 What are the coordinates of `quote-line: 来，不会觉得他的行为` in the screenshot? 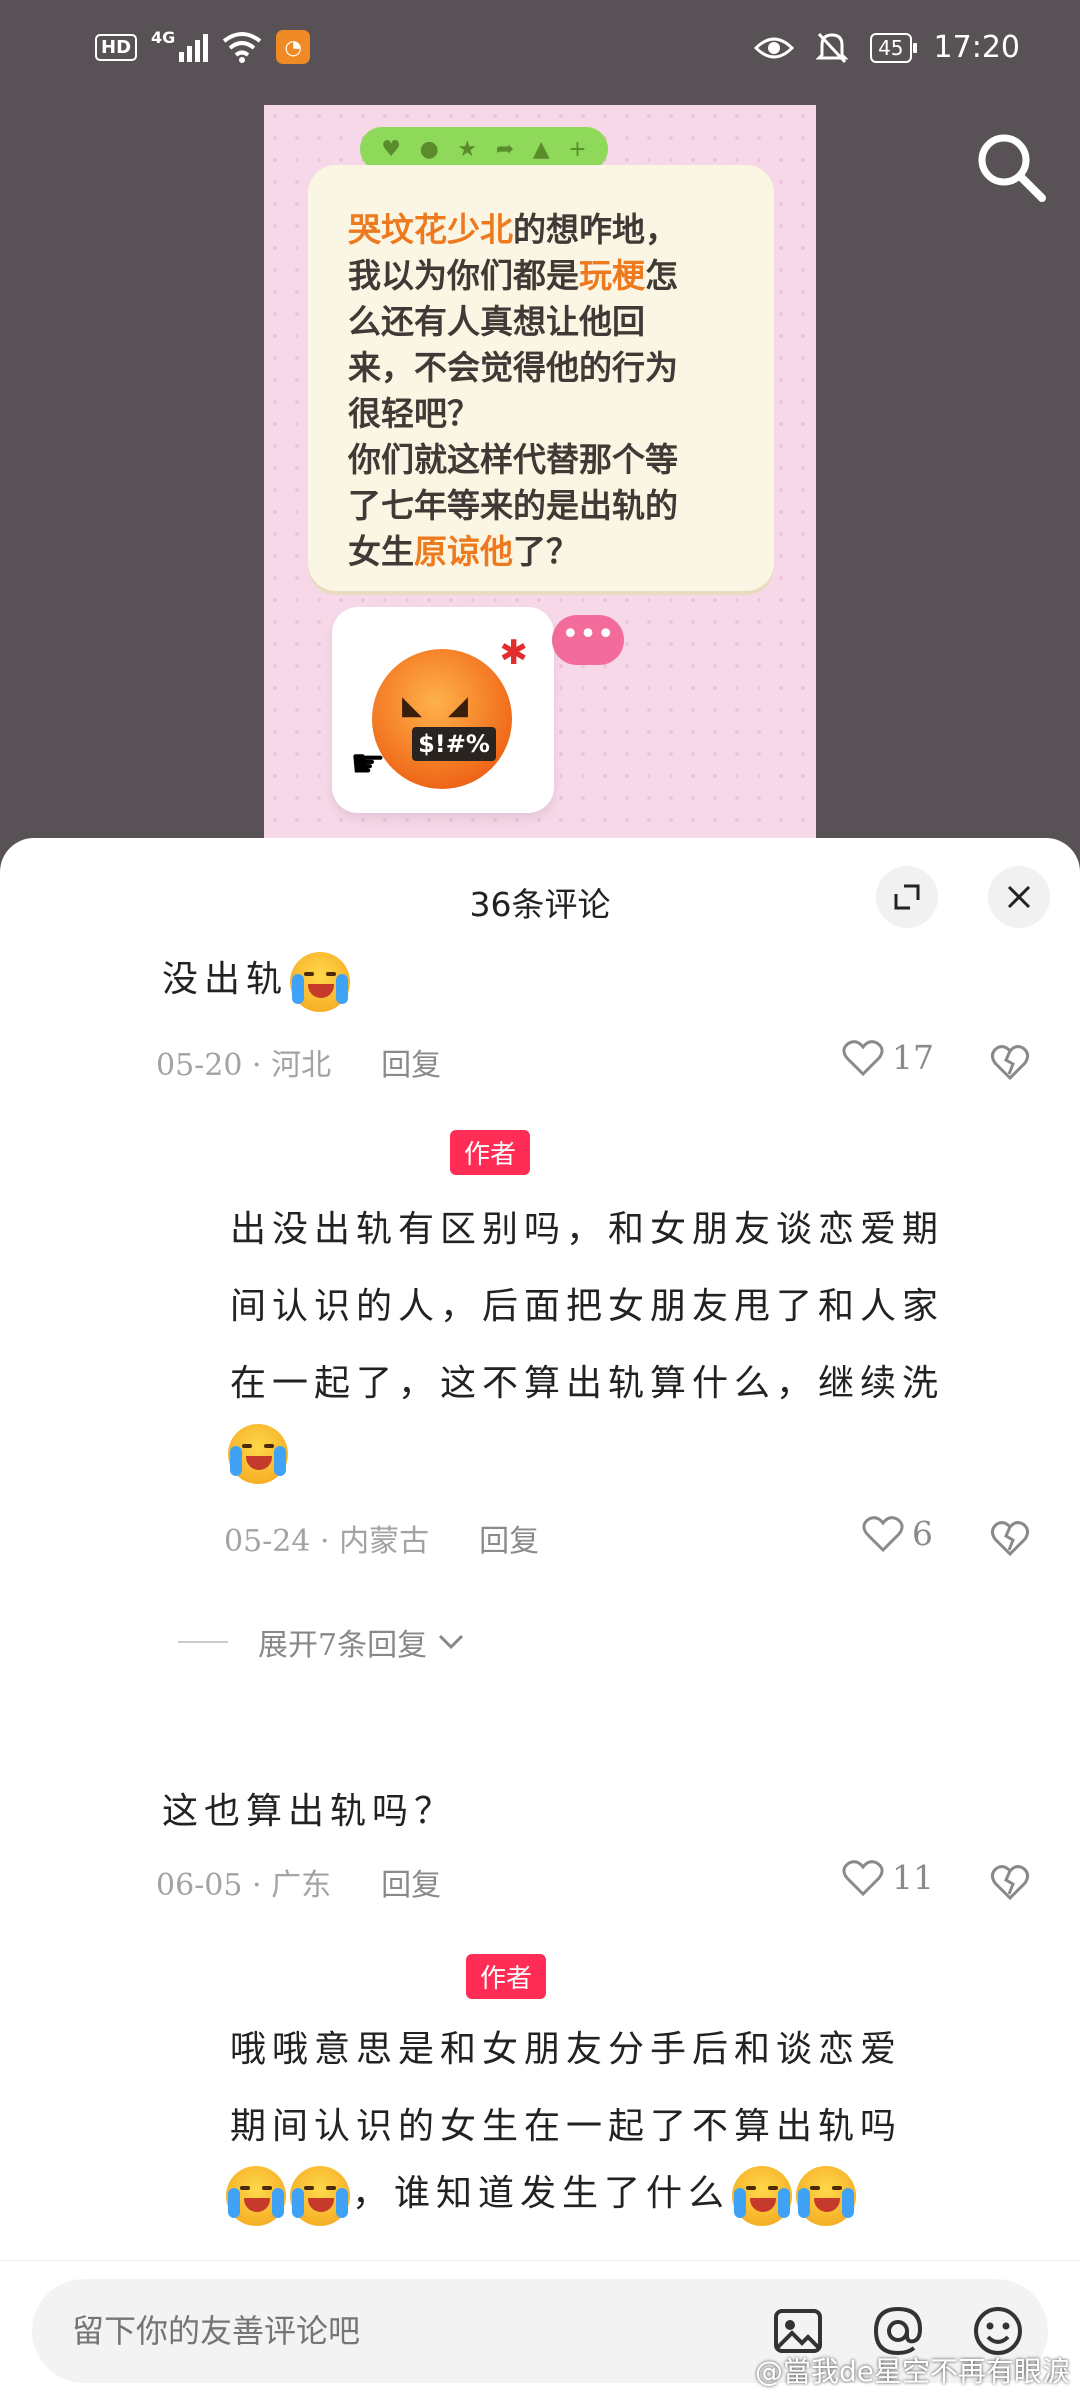 It's located at (513, 367).